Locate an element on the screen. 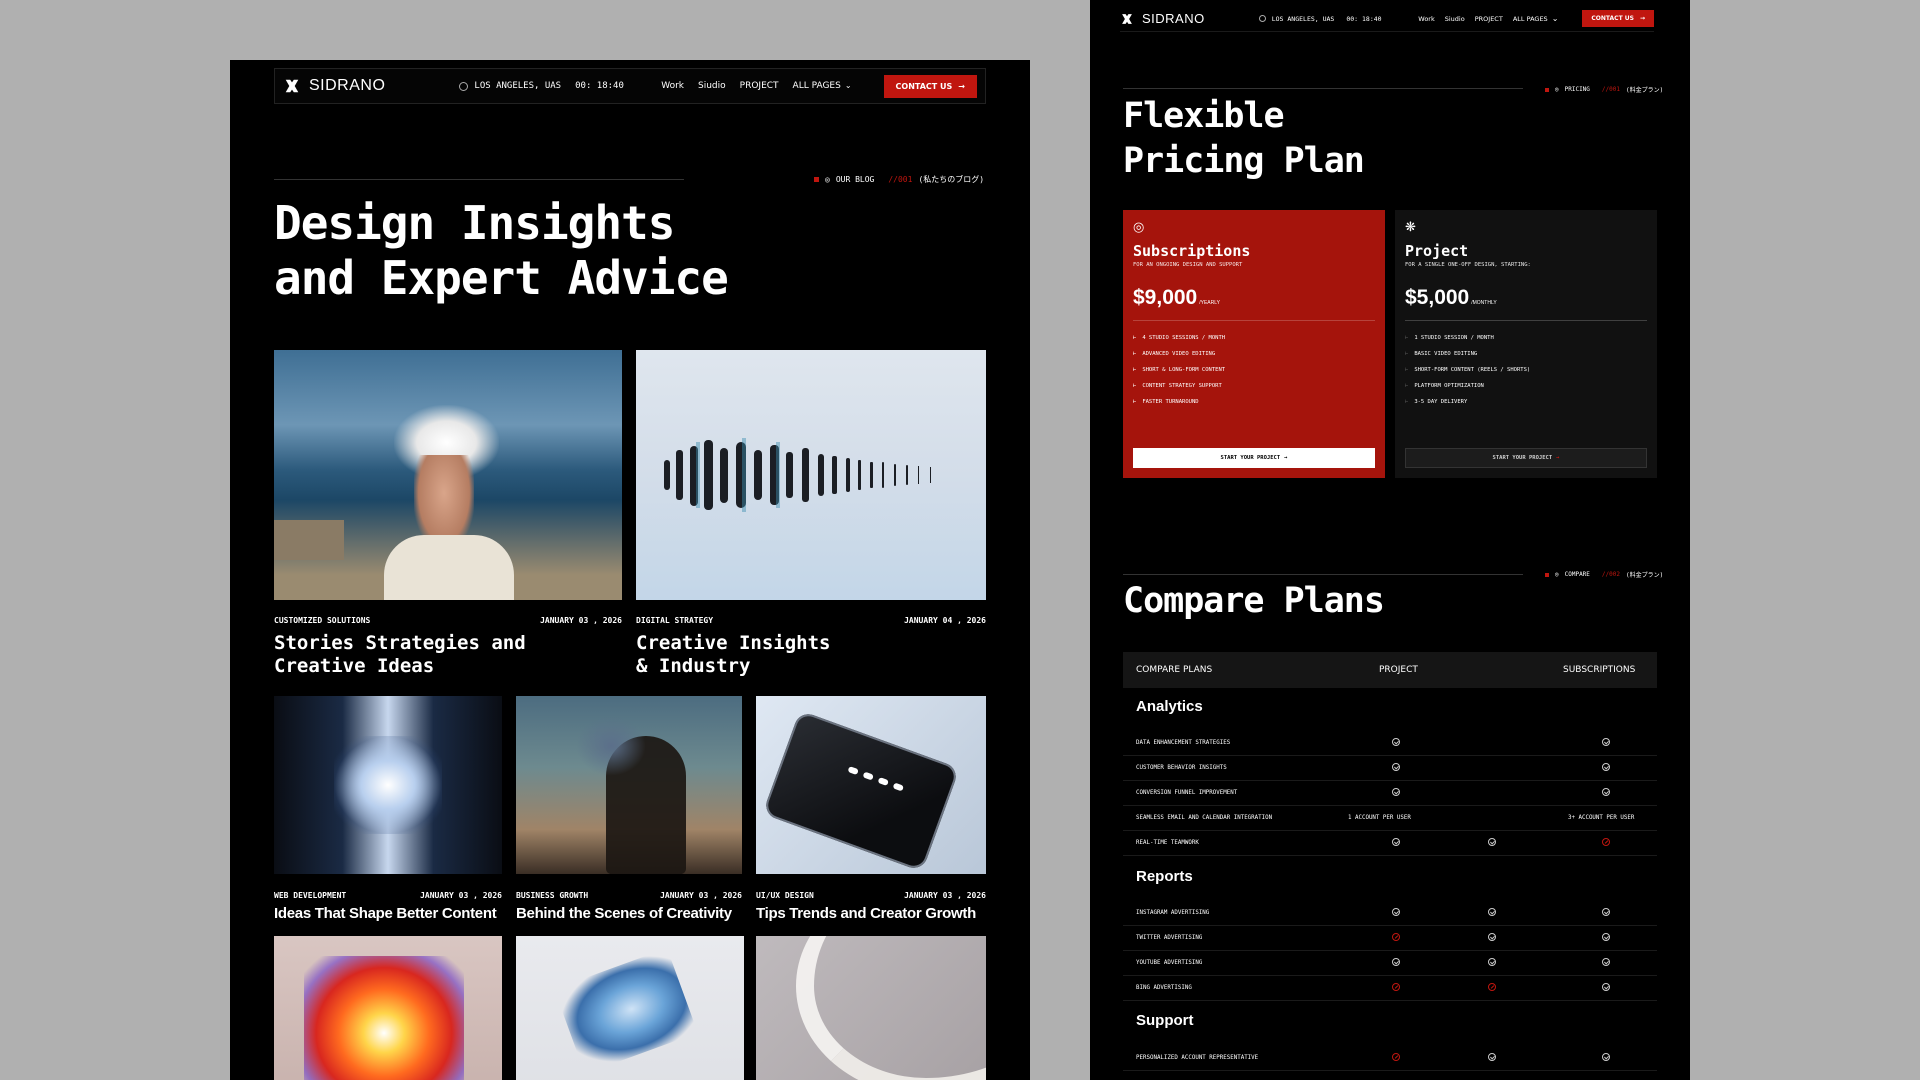  section-tag-compare: ◎ COMPARE //002 (料金プラン) is located at coordinates (1604, 574).